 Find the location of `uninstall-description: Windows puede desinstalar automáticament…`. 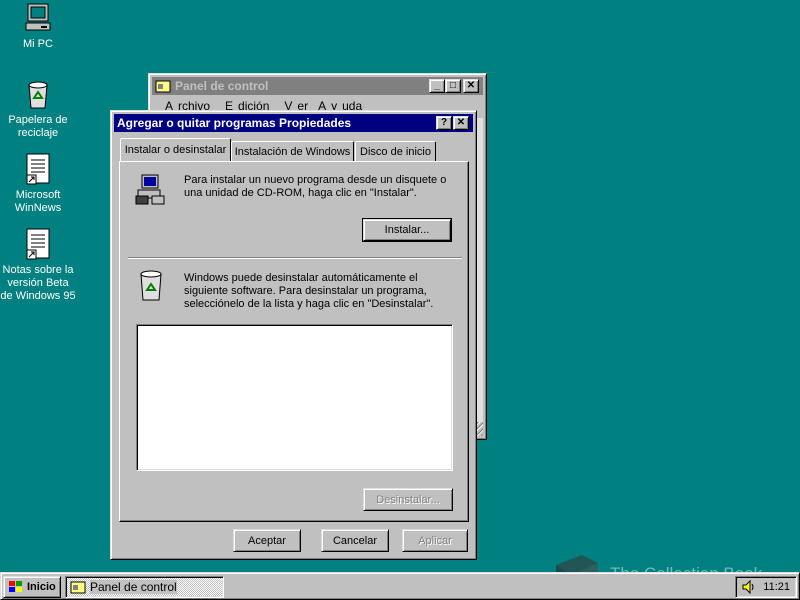

uninstall-description: Windows puede desinstalar automáticament… is located at coordinates (309, 291).